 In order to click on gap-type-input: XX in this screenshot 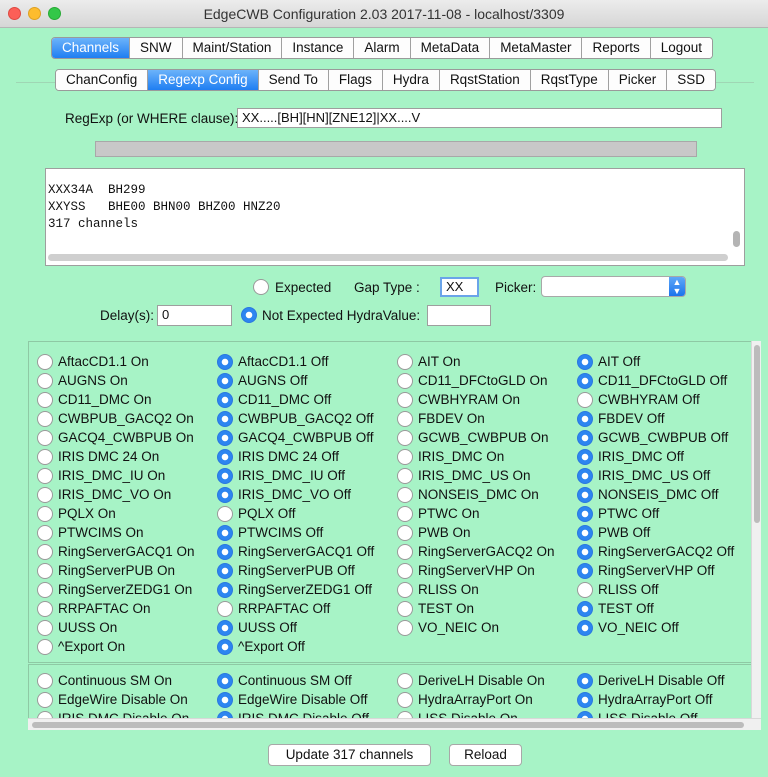, I will do `click(459, 287)`.